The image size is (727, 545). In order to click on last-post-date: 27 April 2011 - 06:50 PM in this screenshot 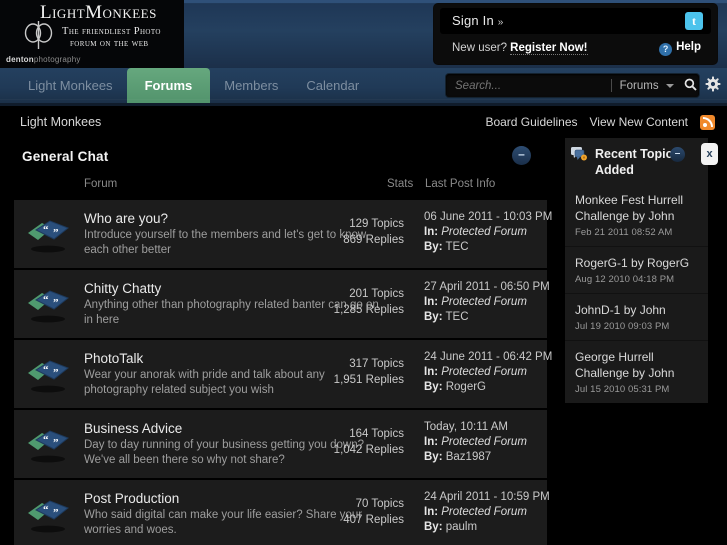, I will do `click(487, 287)`.